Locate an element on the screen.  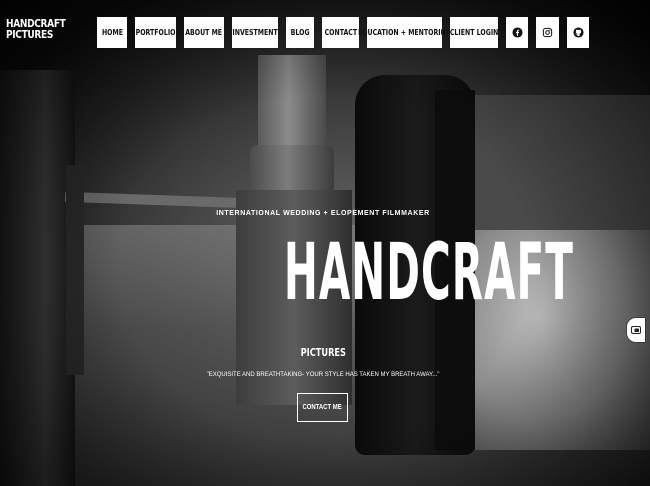
nav-blog-label: BLOG is located at coordinates (300, 32).